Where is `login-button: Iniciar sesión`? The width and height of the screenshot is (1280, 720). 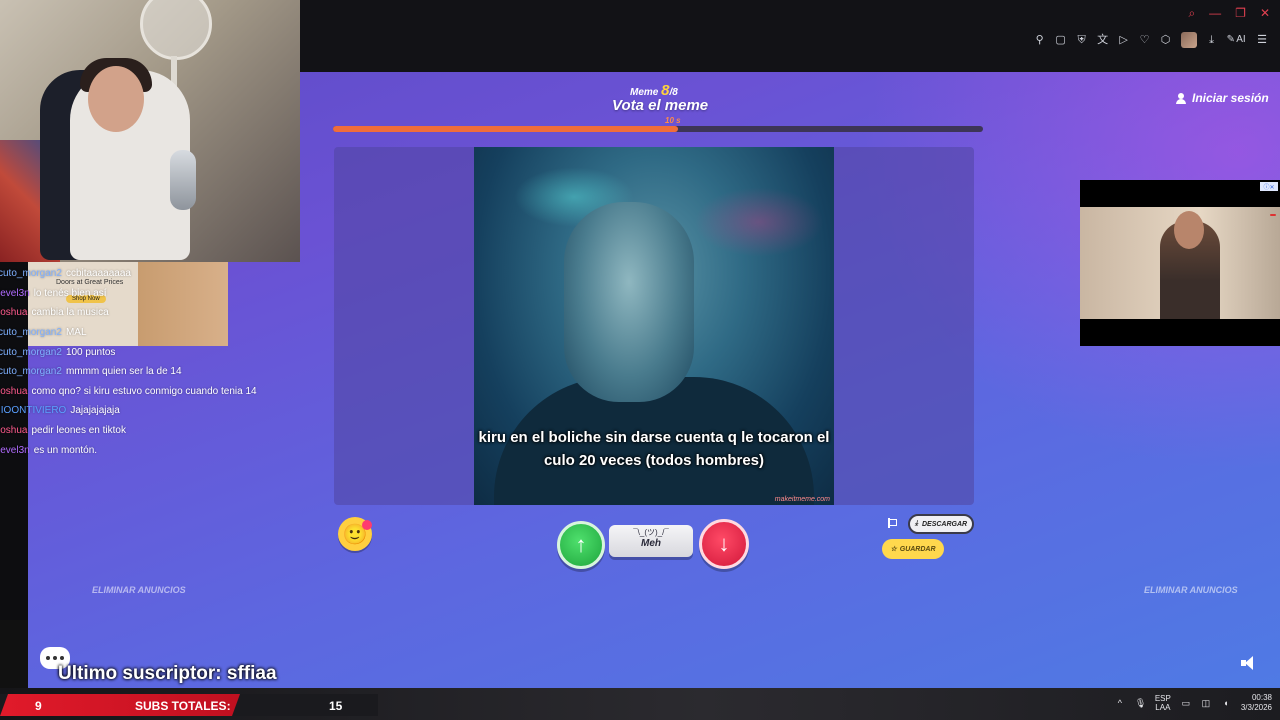
login-button: Iniciar sesión is located at coordinates (1222, 98).